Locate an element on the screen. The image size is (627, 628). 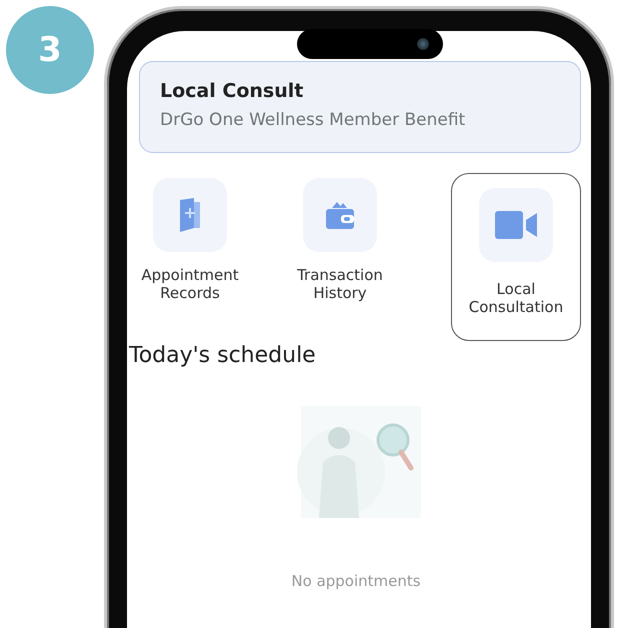
section-heading: Today's schedule is located at coordinates (222, 355).